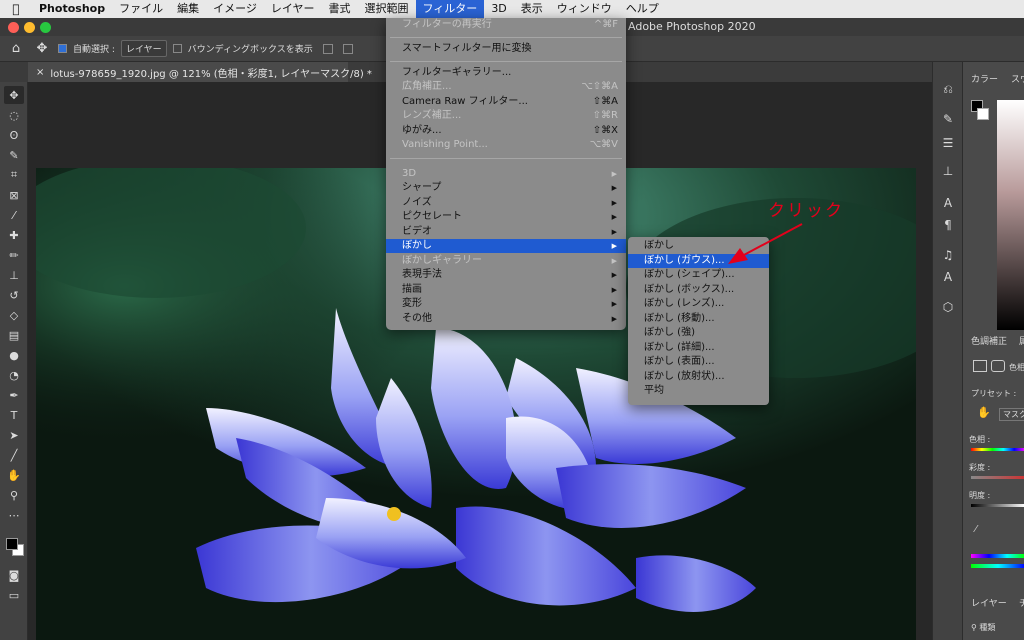 Image resolution: width=1024 pixels, height=640 pixels. I want to click on mask-icon, so click(998, 366).